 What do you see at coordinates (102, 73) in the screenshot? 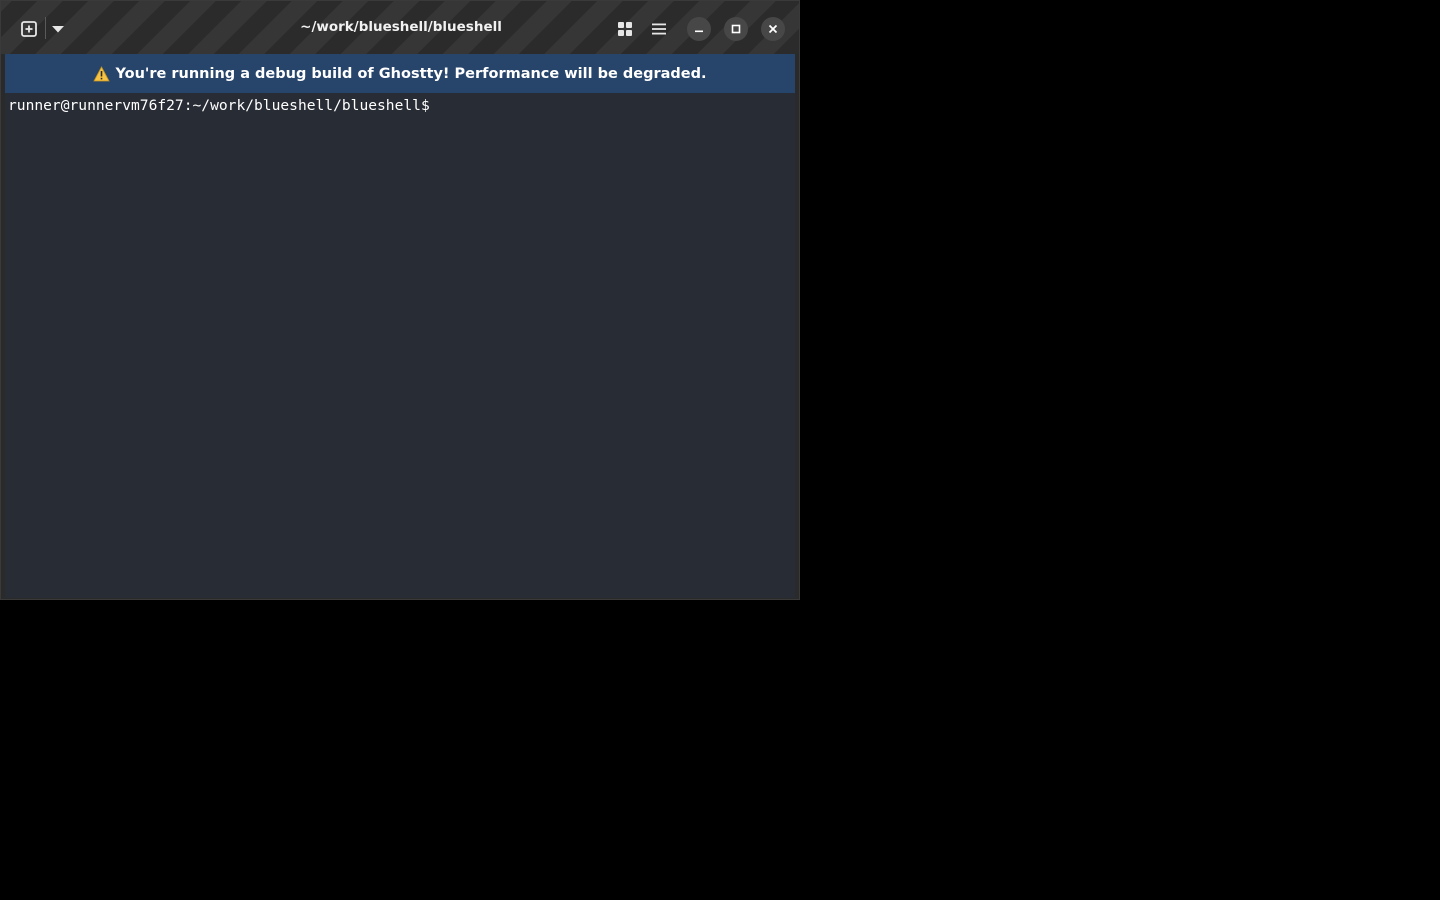
I see `warning-icon` at bounding box center [102, 73].